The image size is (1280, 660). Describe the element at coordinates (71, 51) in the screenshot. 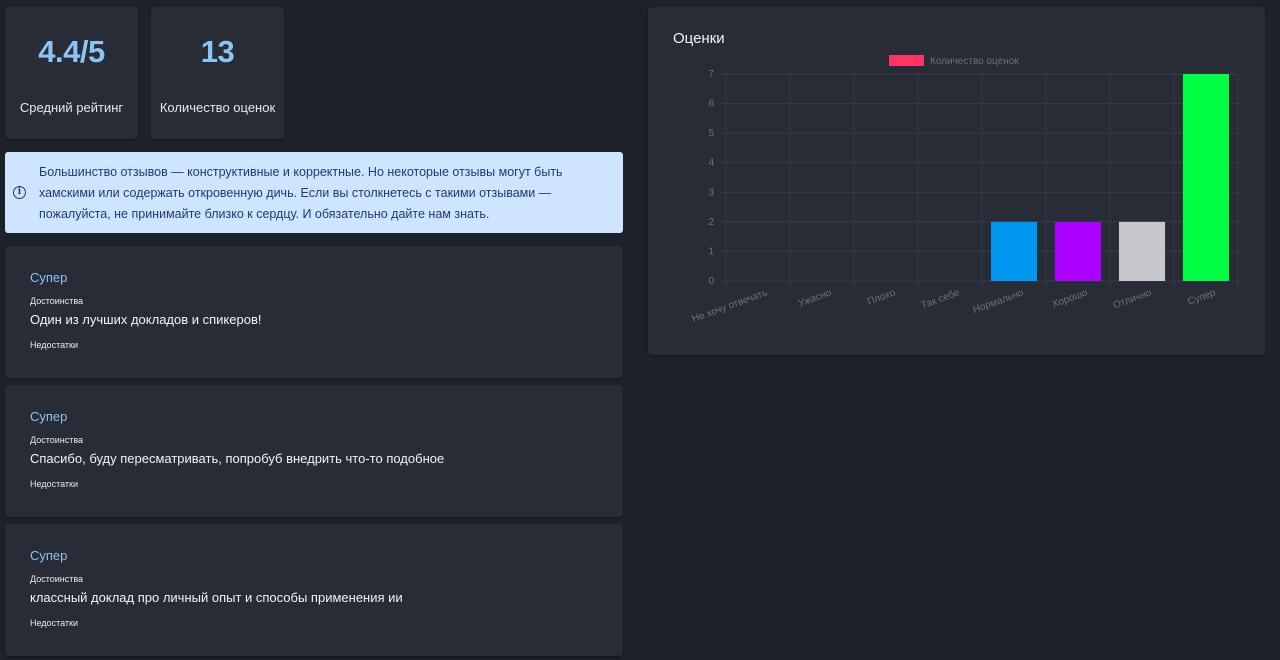

I see `average-rating-value: 4.4/5` at that location.